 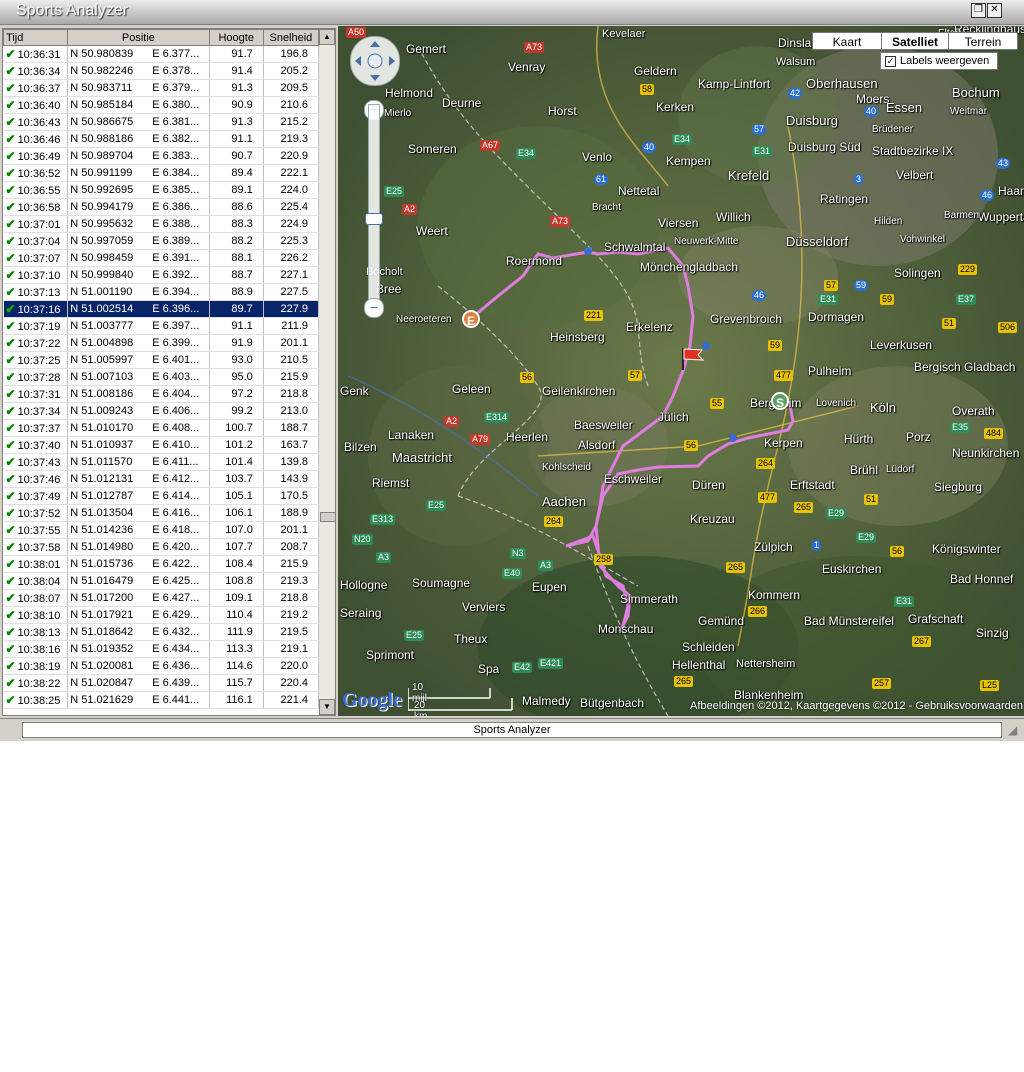 I want to click on table-row: ✔ 10:37:19 N 51.003777 E 6.397... 91.1 211.9, so click(x=161, y=326).